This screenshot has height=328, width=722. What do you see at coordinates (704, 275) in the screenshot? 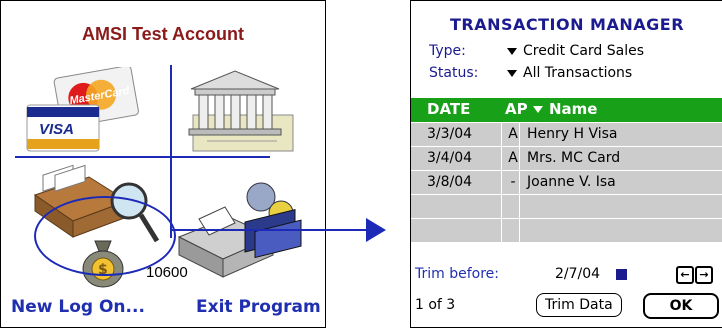
I see `next-page-button: →` at bounding box center [704, 275].